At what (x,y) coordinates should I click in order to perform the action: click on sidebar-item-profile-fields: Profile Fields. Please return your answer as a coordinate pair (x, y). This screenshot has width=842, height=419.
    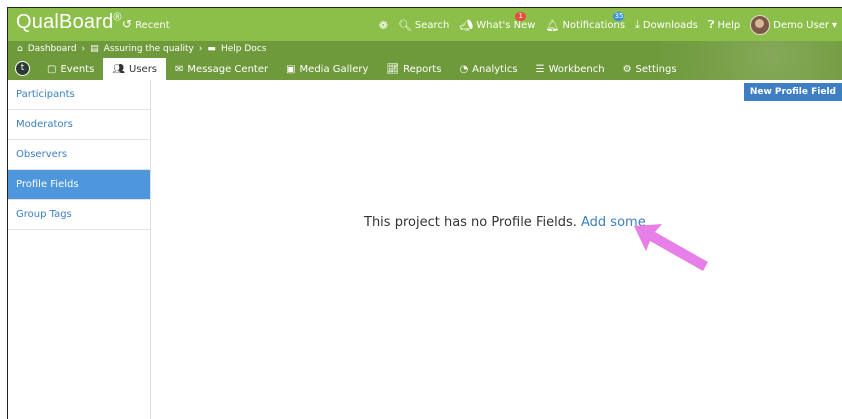
    Looking at the image, I should click on (79, 185).